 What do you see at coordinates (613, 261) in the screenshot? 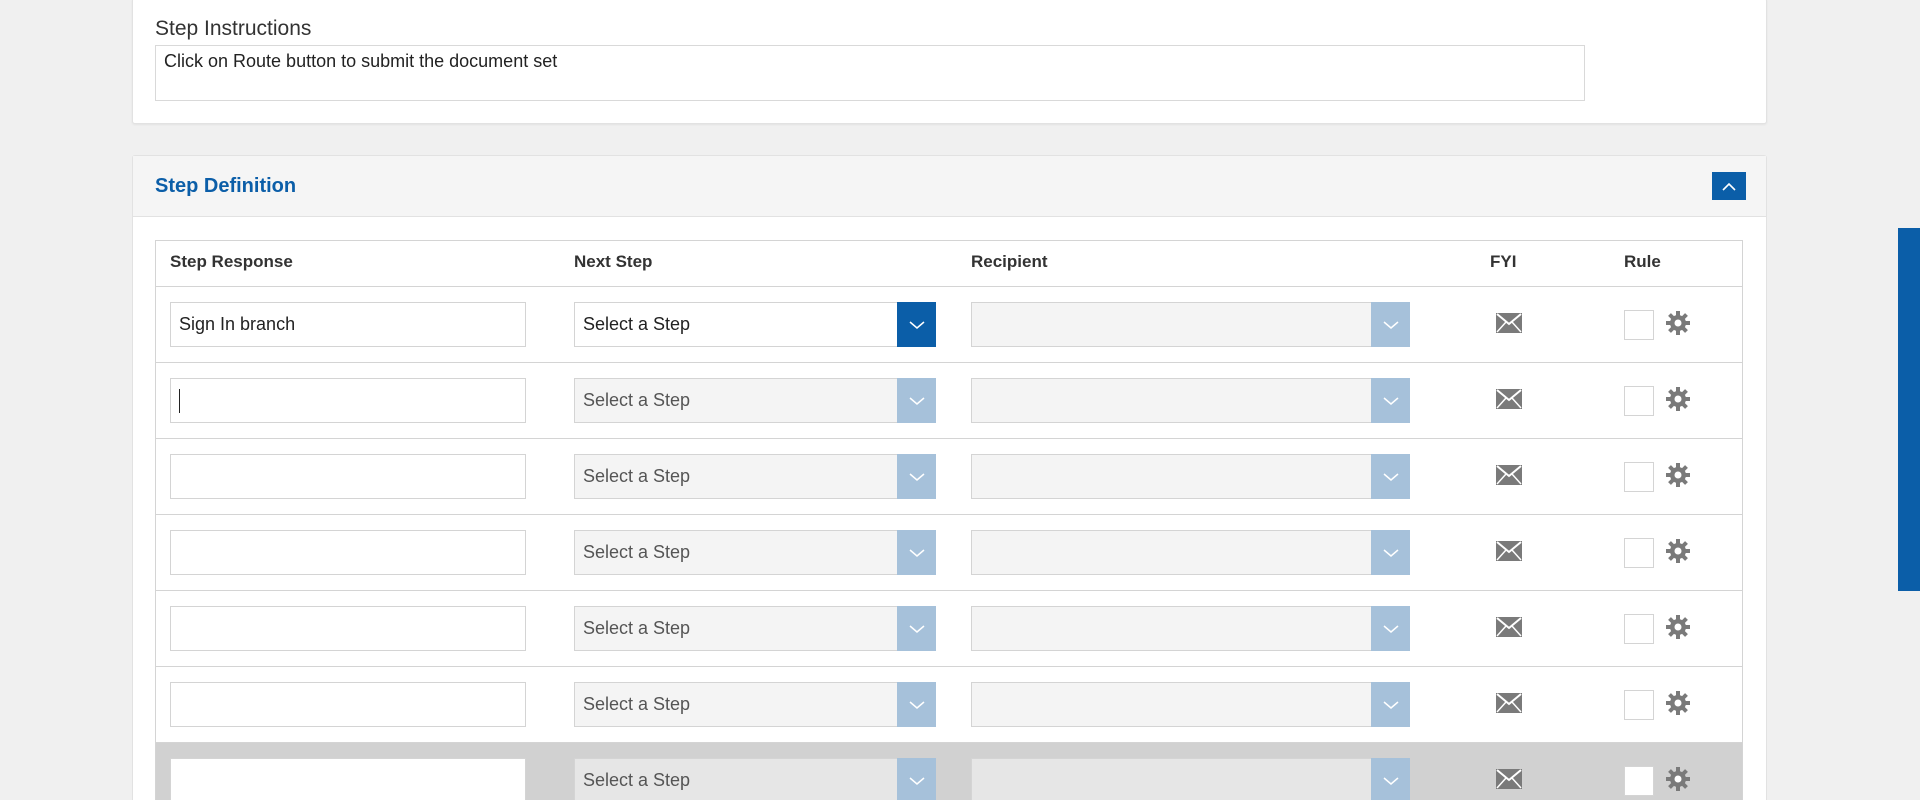
I see `column-header-next-step: Next Step` at bounding box center [613, 261].